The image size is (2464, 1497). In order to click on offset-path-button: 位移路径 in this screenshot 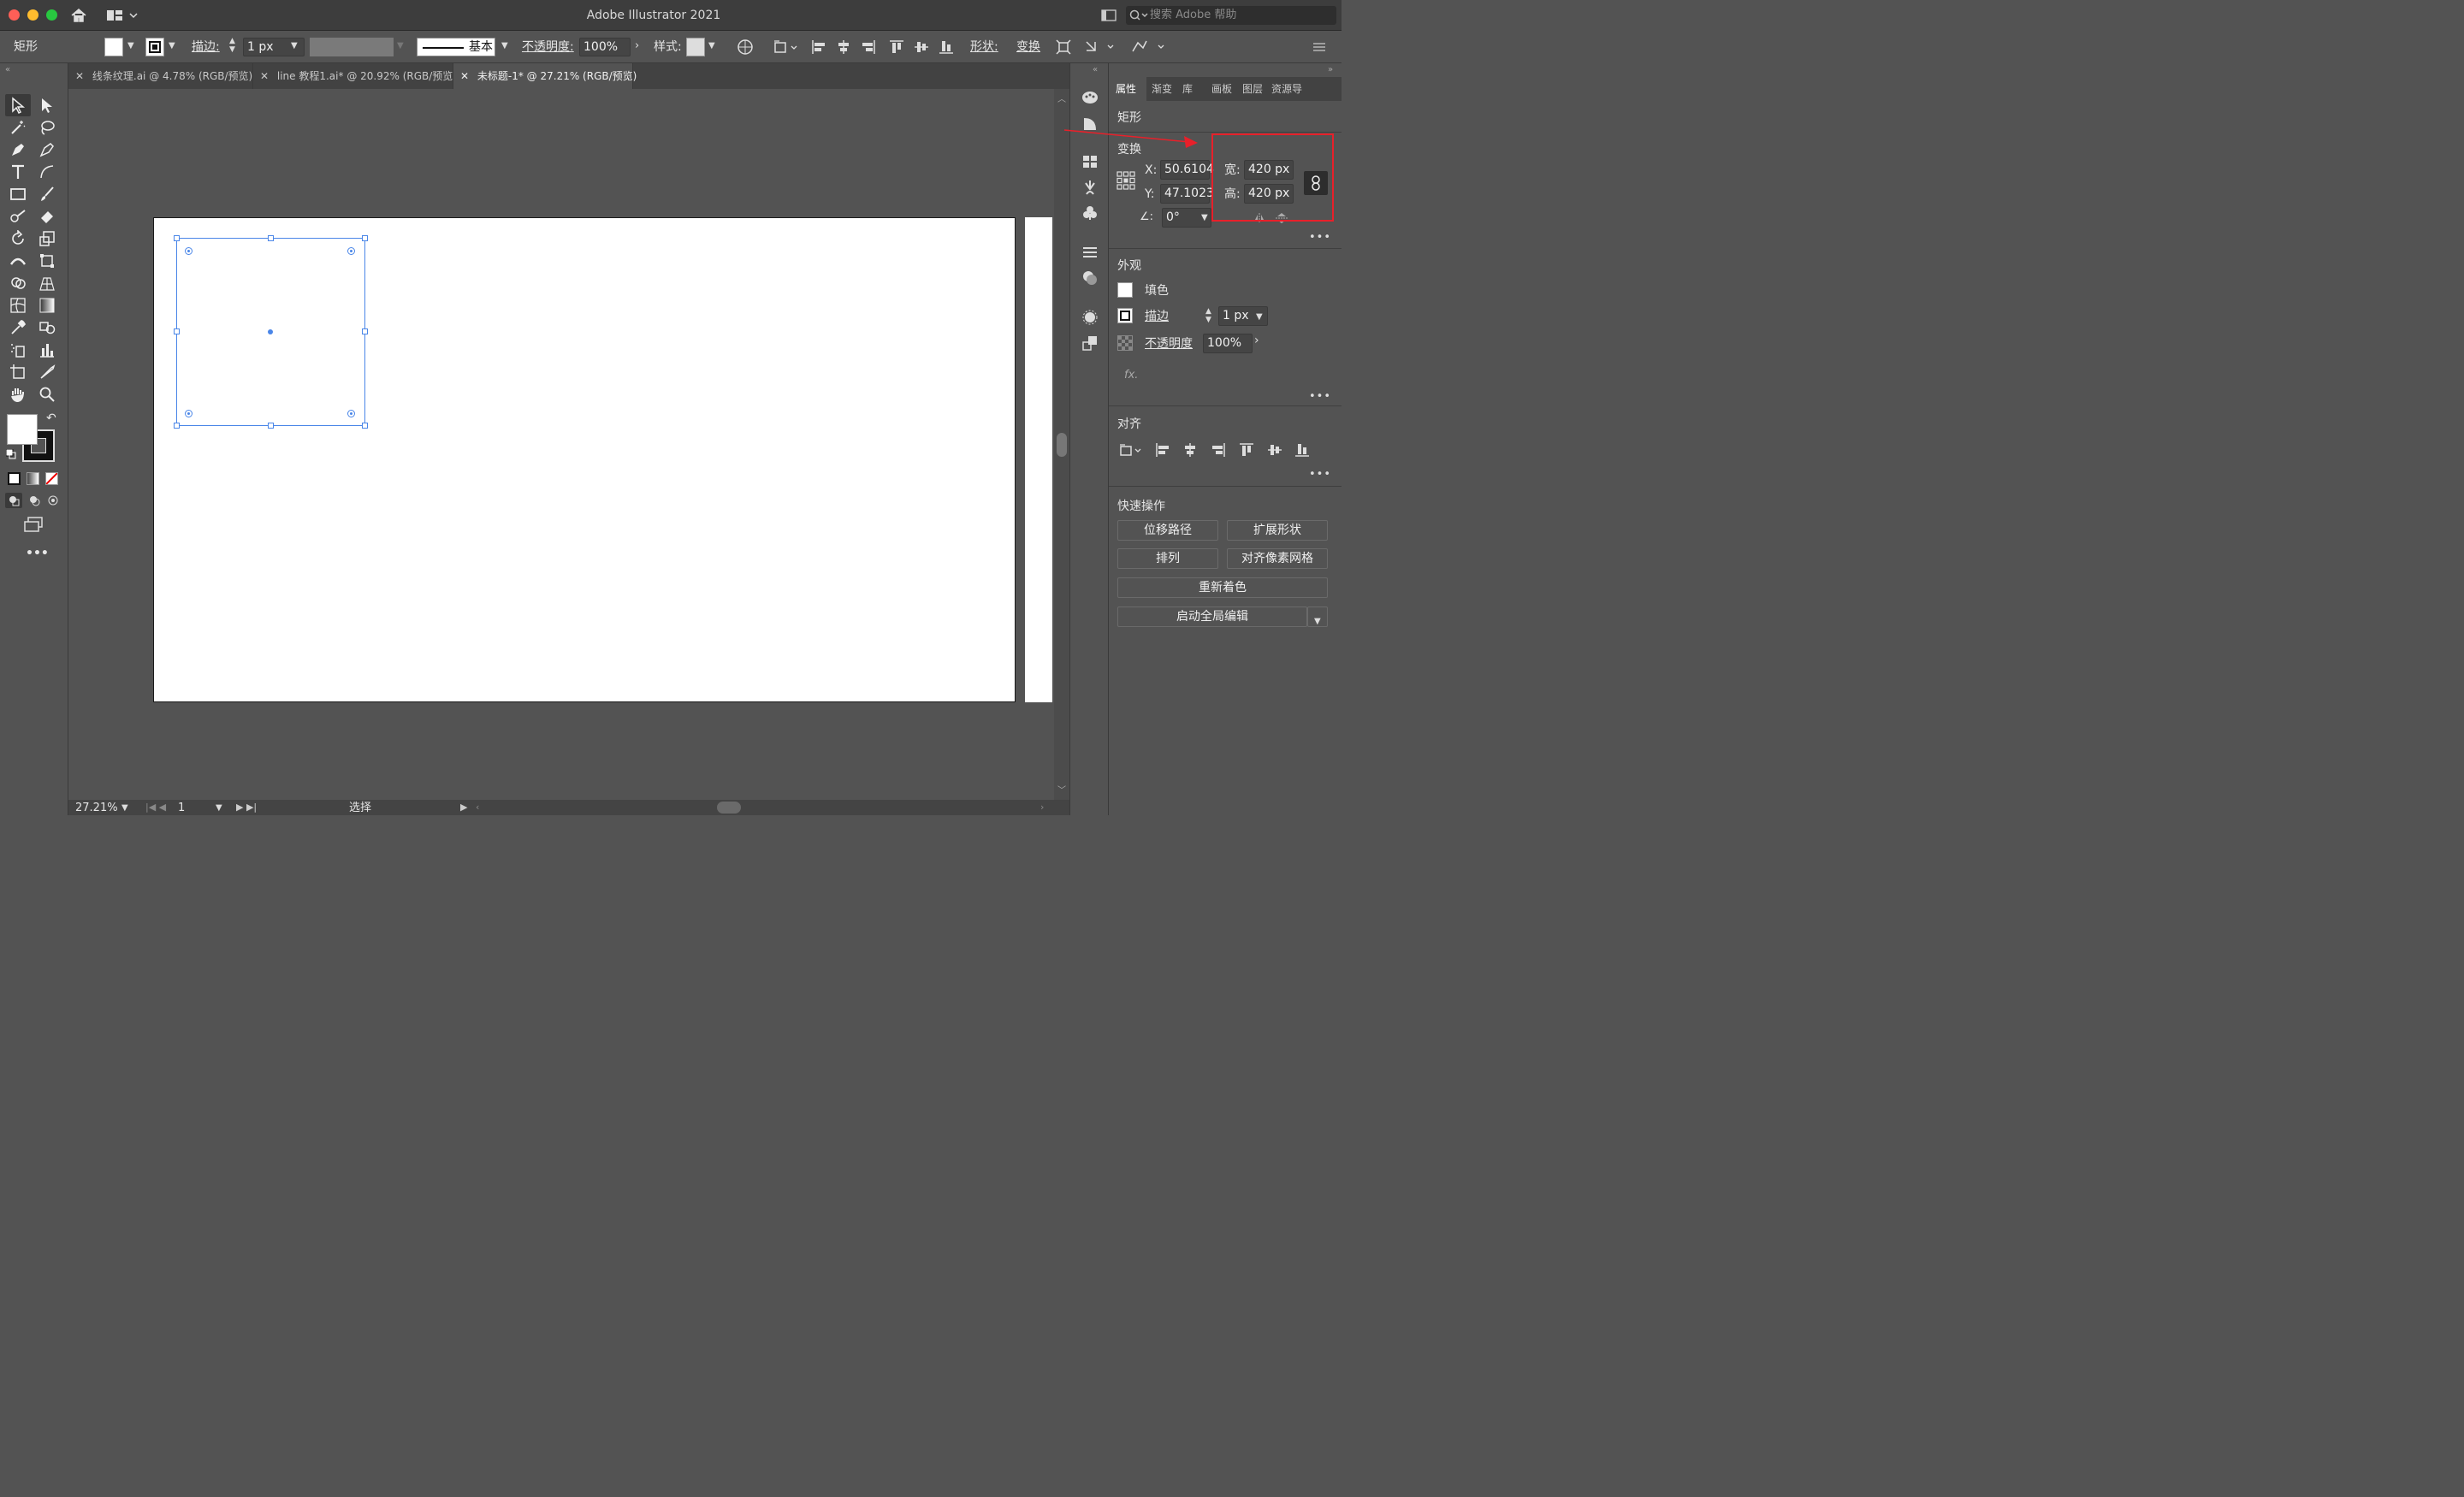, I will do `click(1167, 530)`.